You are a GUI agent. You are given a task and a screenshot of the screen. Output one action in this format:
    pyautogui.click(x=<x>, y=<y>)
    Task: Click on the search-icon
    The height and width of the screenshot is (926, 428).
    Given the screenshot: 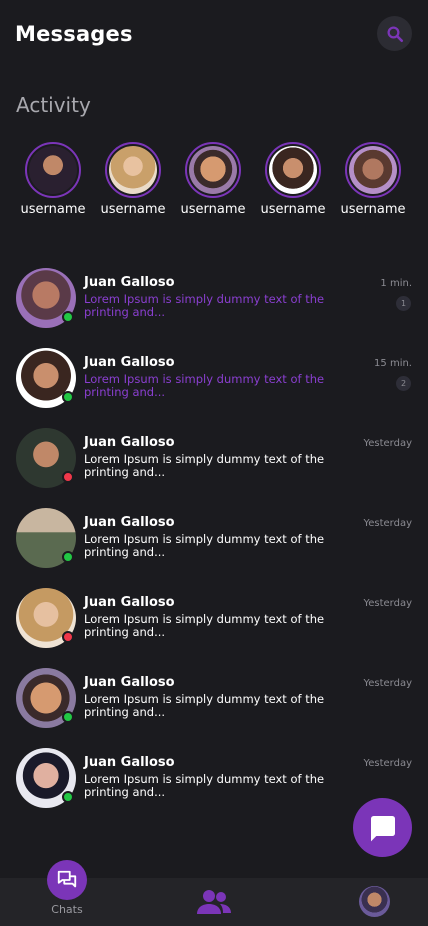 What is the action you would take?
    pyautogui.click(x=395, y=34)
    